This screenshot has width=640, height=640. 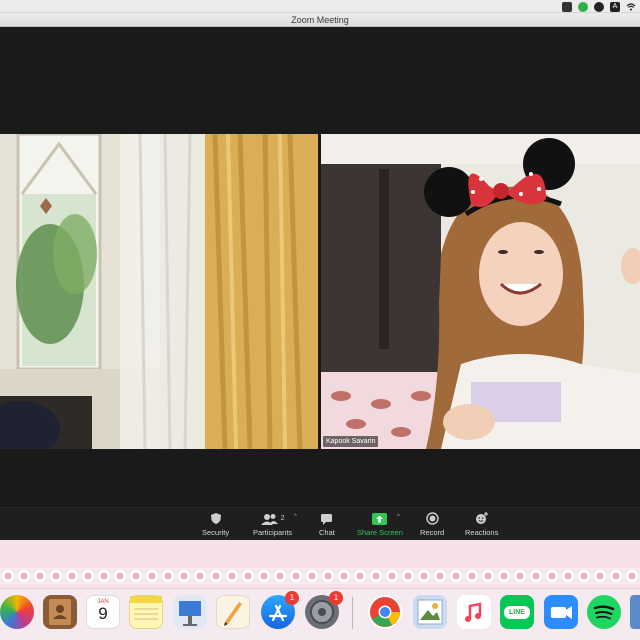 I want to click on system-preferences-badge: 1, so click(x=336, y=598).